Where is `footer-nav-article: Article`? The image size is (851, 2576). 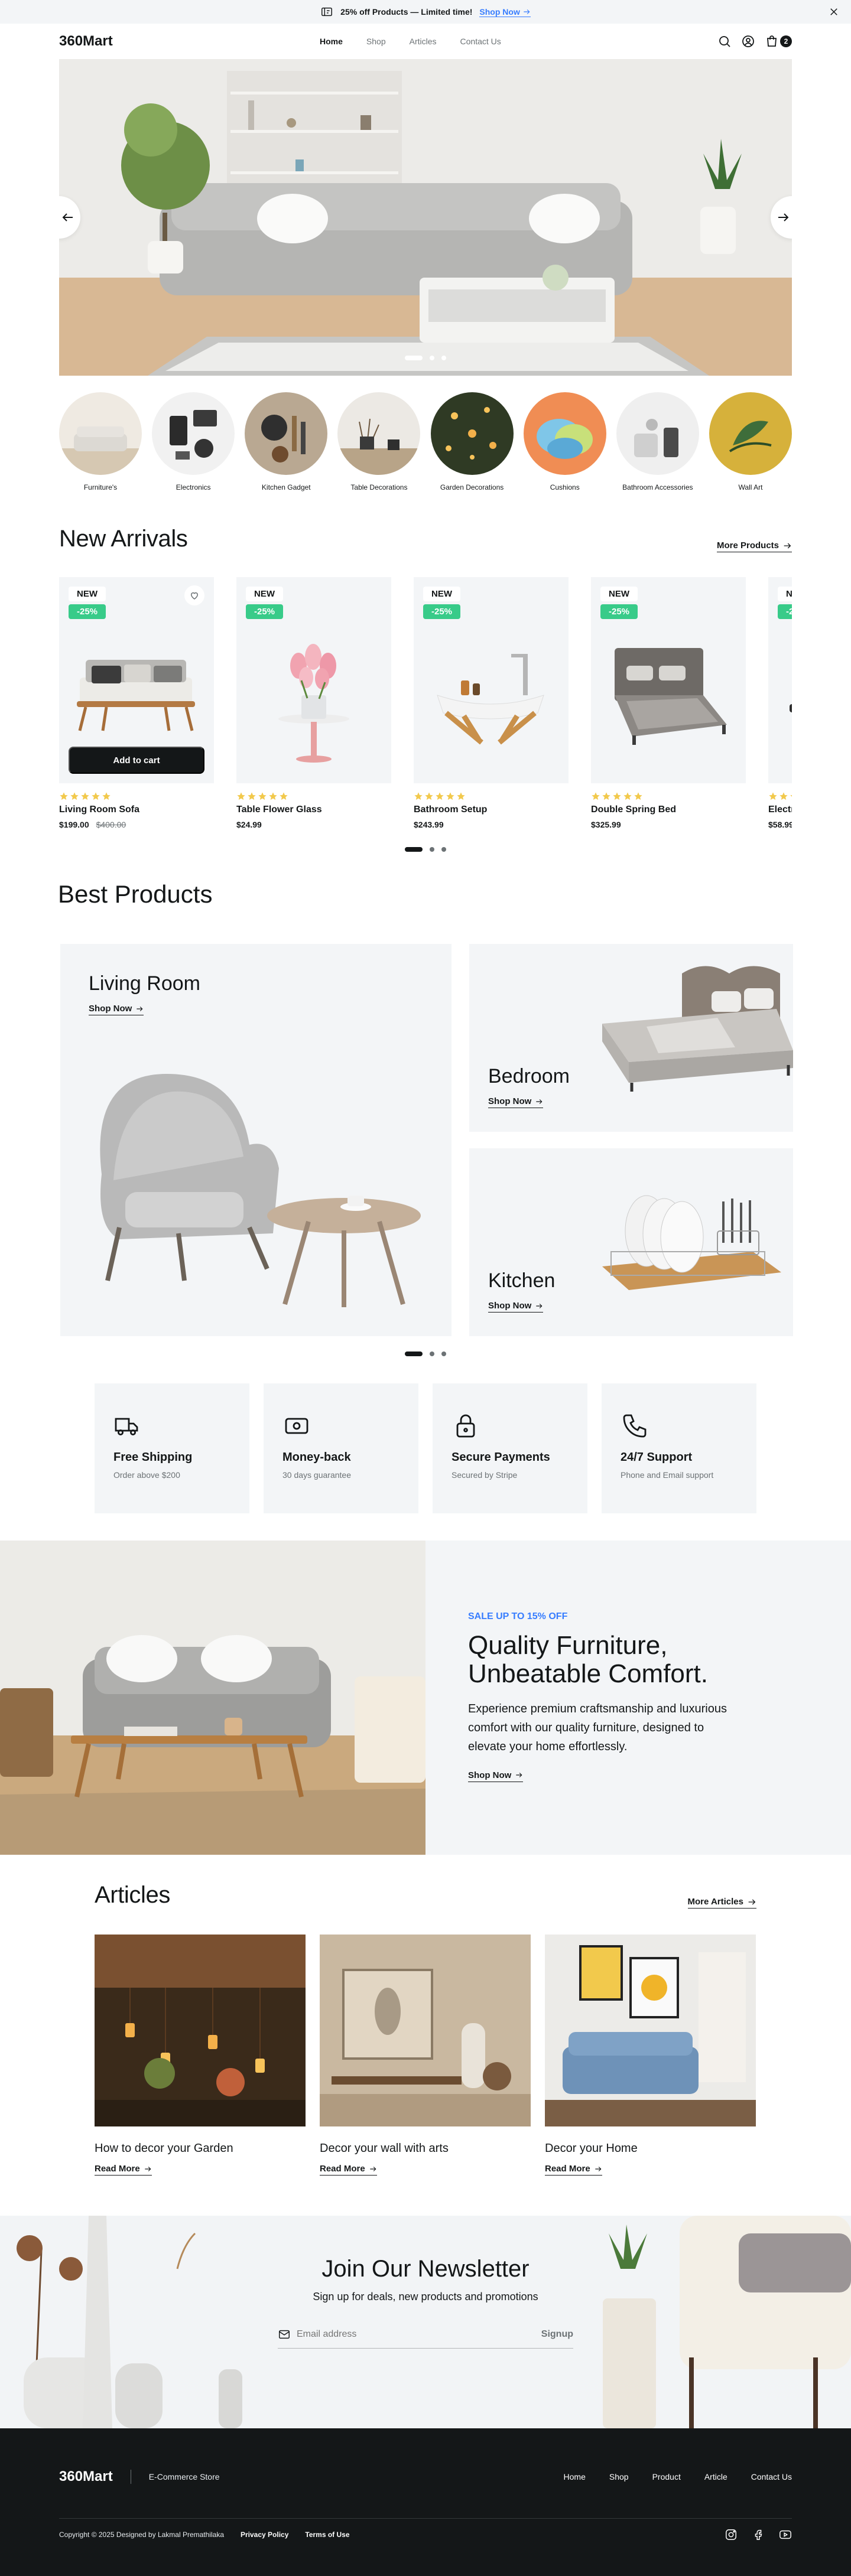 footer-nav-article: Article is located at coordinates (716, 2477).